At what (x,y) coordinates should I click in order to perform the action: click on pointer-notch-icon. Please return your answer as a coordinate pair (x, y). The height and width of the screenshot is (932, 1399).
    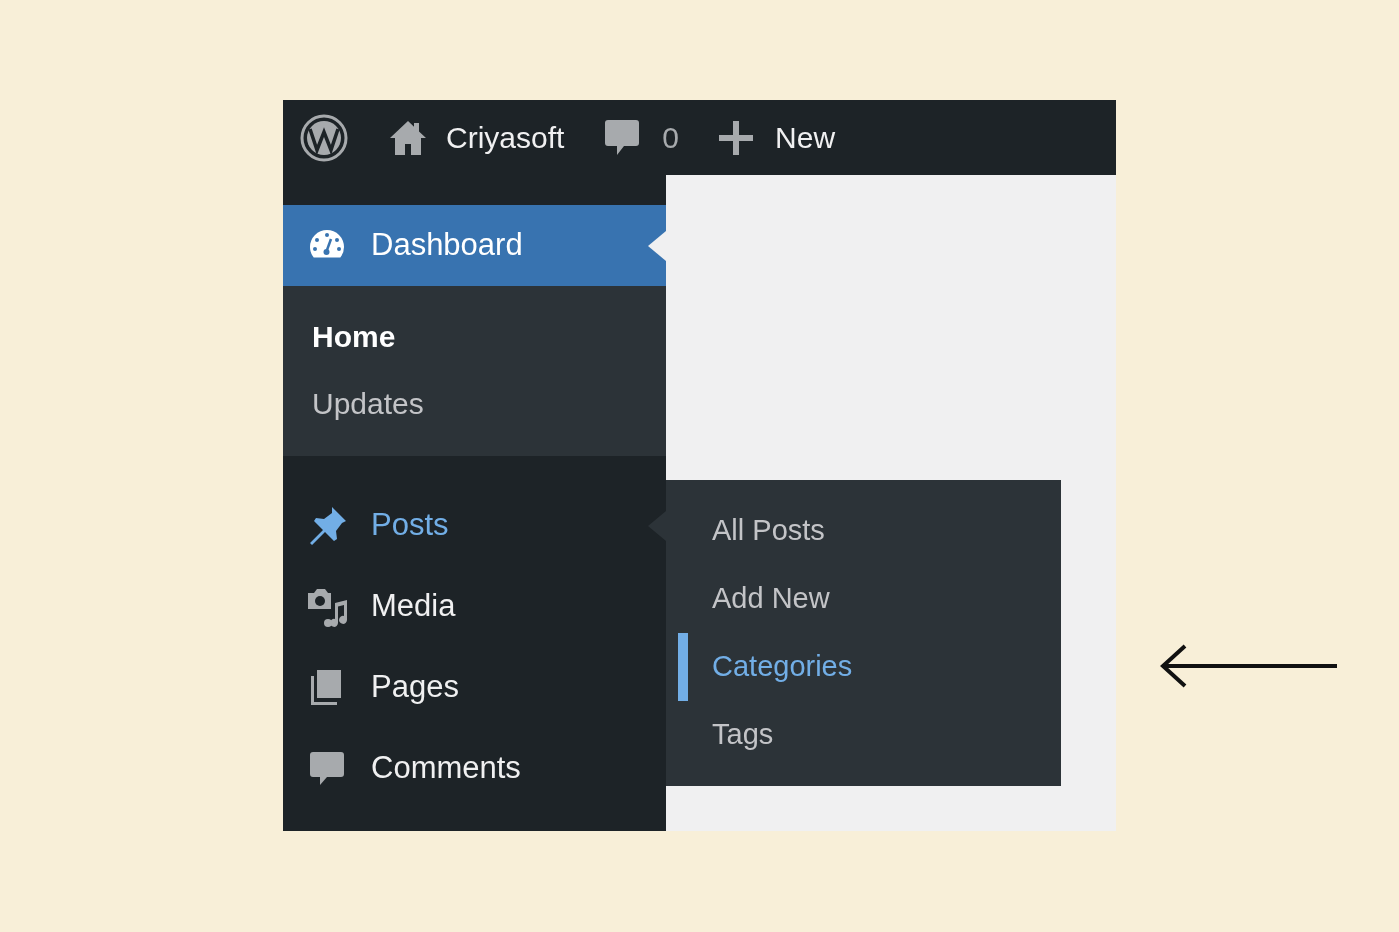
    Looking at the image, I should click on (657, 246).